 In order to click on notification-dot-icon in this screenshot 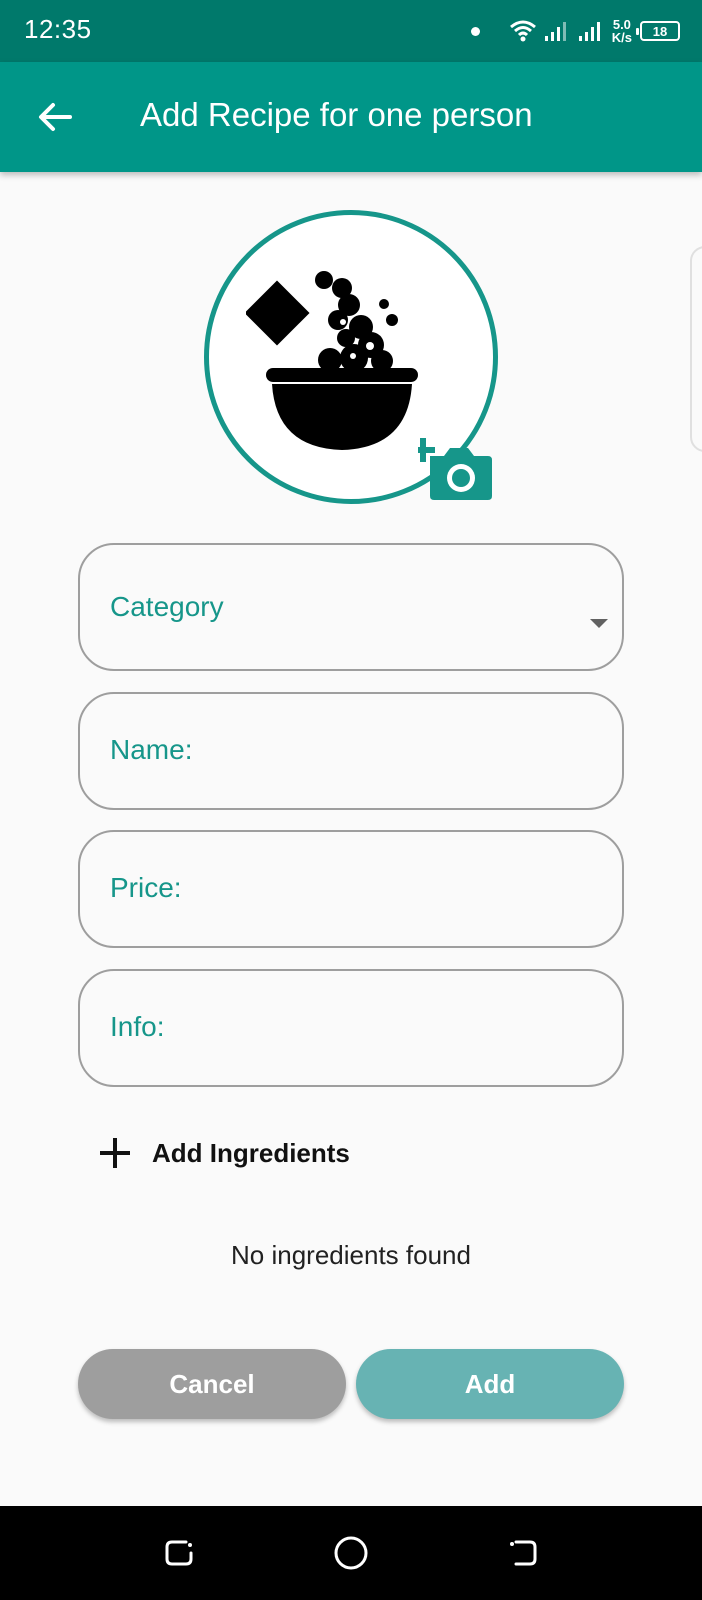, I will do `click(475, 31)`.